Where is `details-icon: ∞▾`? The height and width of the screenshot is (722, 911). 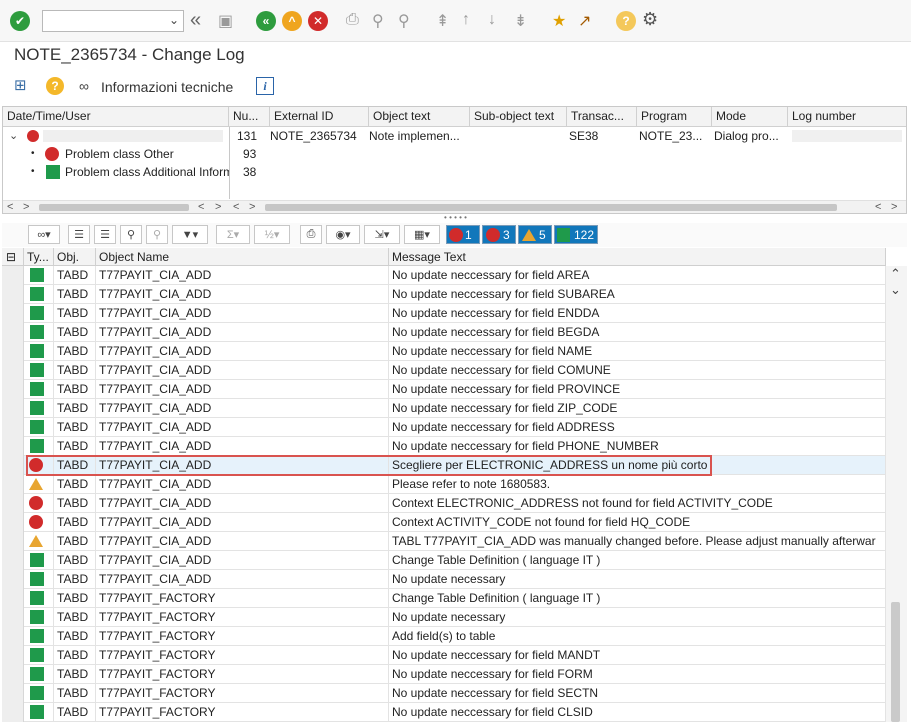 details-icon: ∞▾ is located at coordinates (44, 234).